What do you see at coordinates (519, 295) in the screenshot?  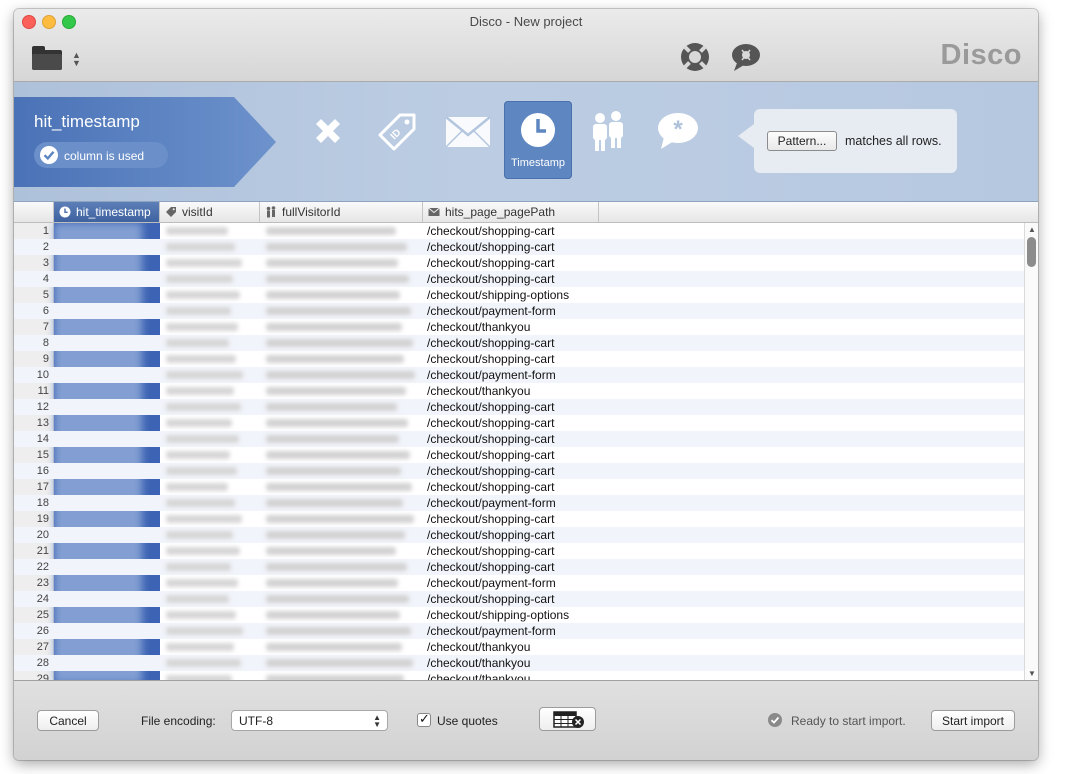 I see `table-row: 5/checkout/shipping-options` at bounding box center [519, 295].